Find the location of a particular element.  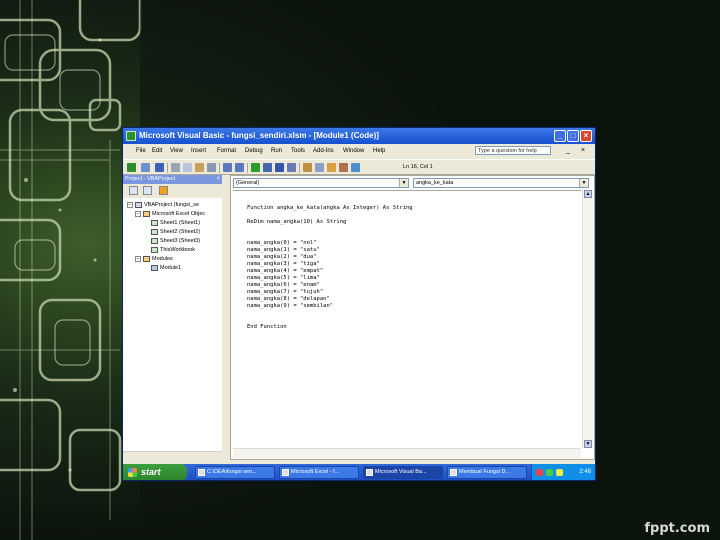

mdi-close-button: × is located at coordinates (583, 150).